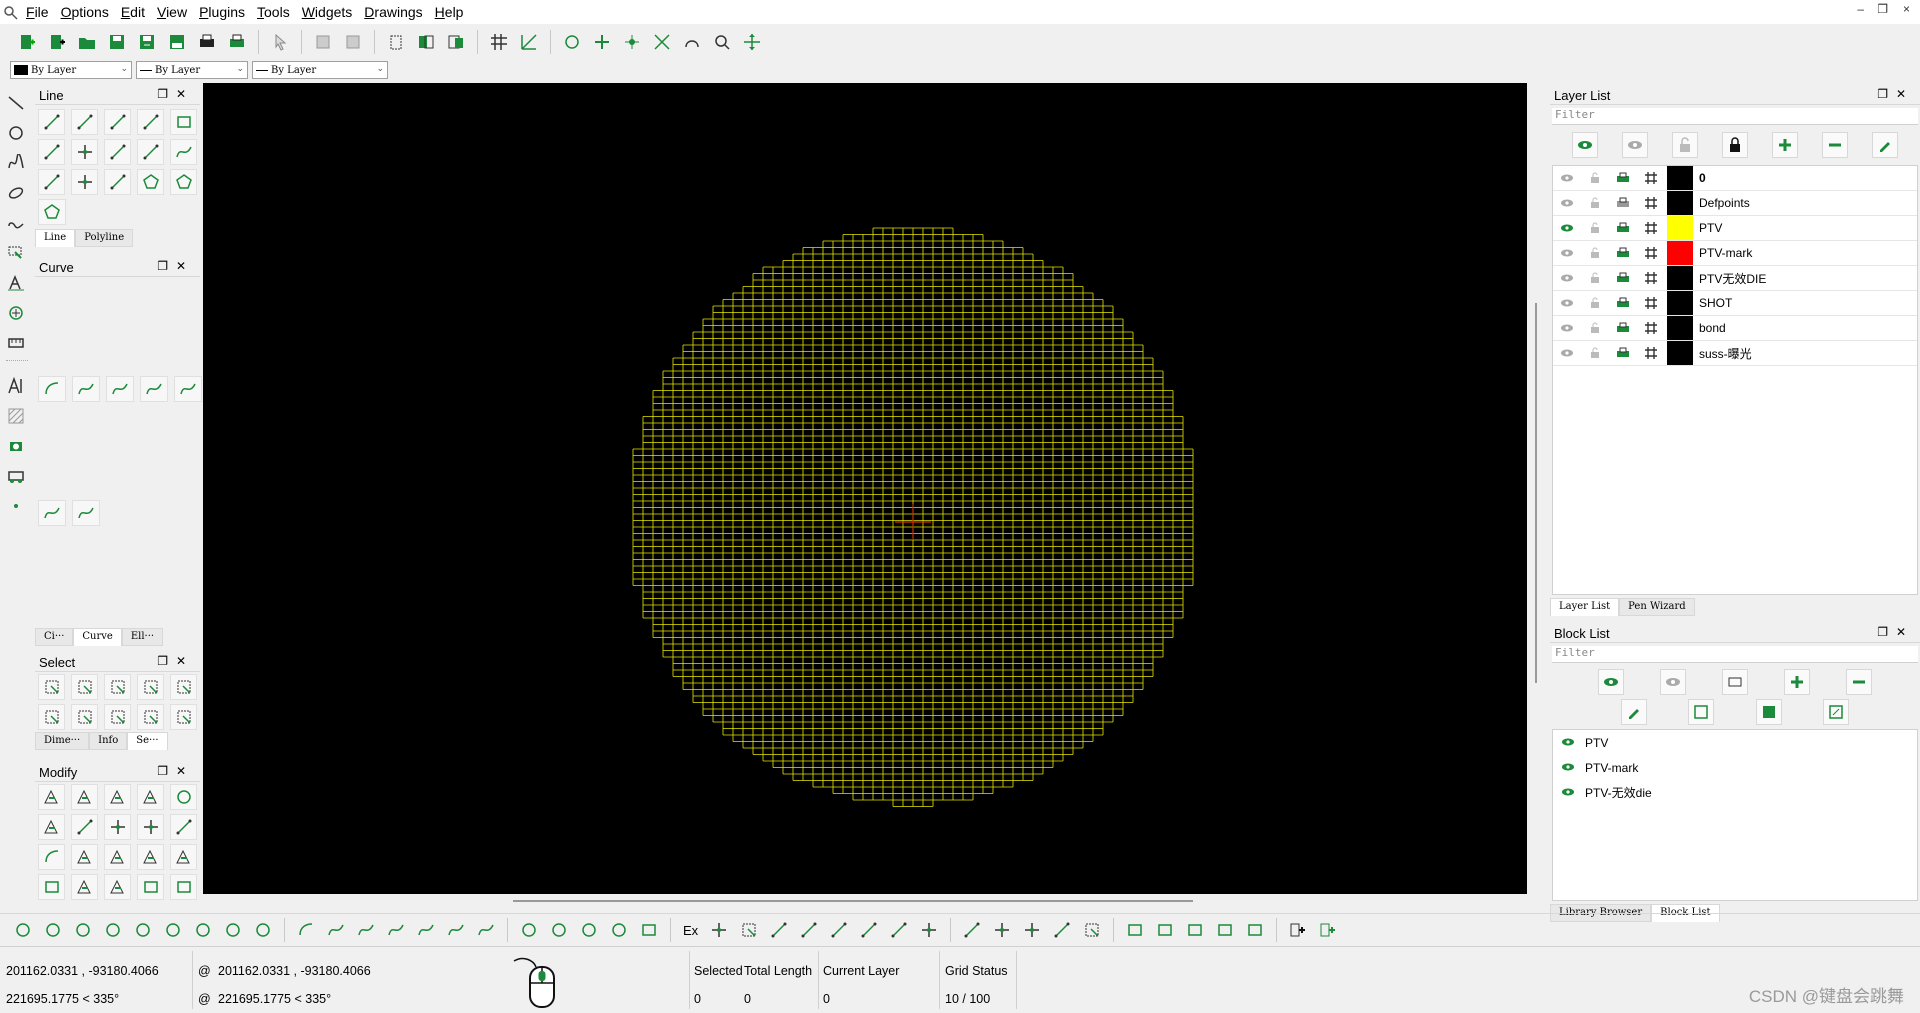  What do you see at coordinates (929, 930) in the screenshot?
I see `snap-cross-icon` at bounding box center [929, 930].